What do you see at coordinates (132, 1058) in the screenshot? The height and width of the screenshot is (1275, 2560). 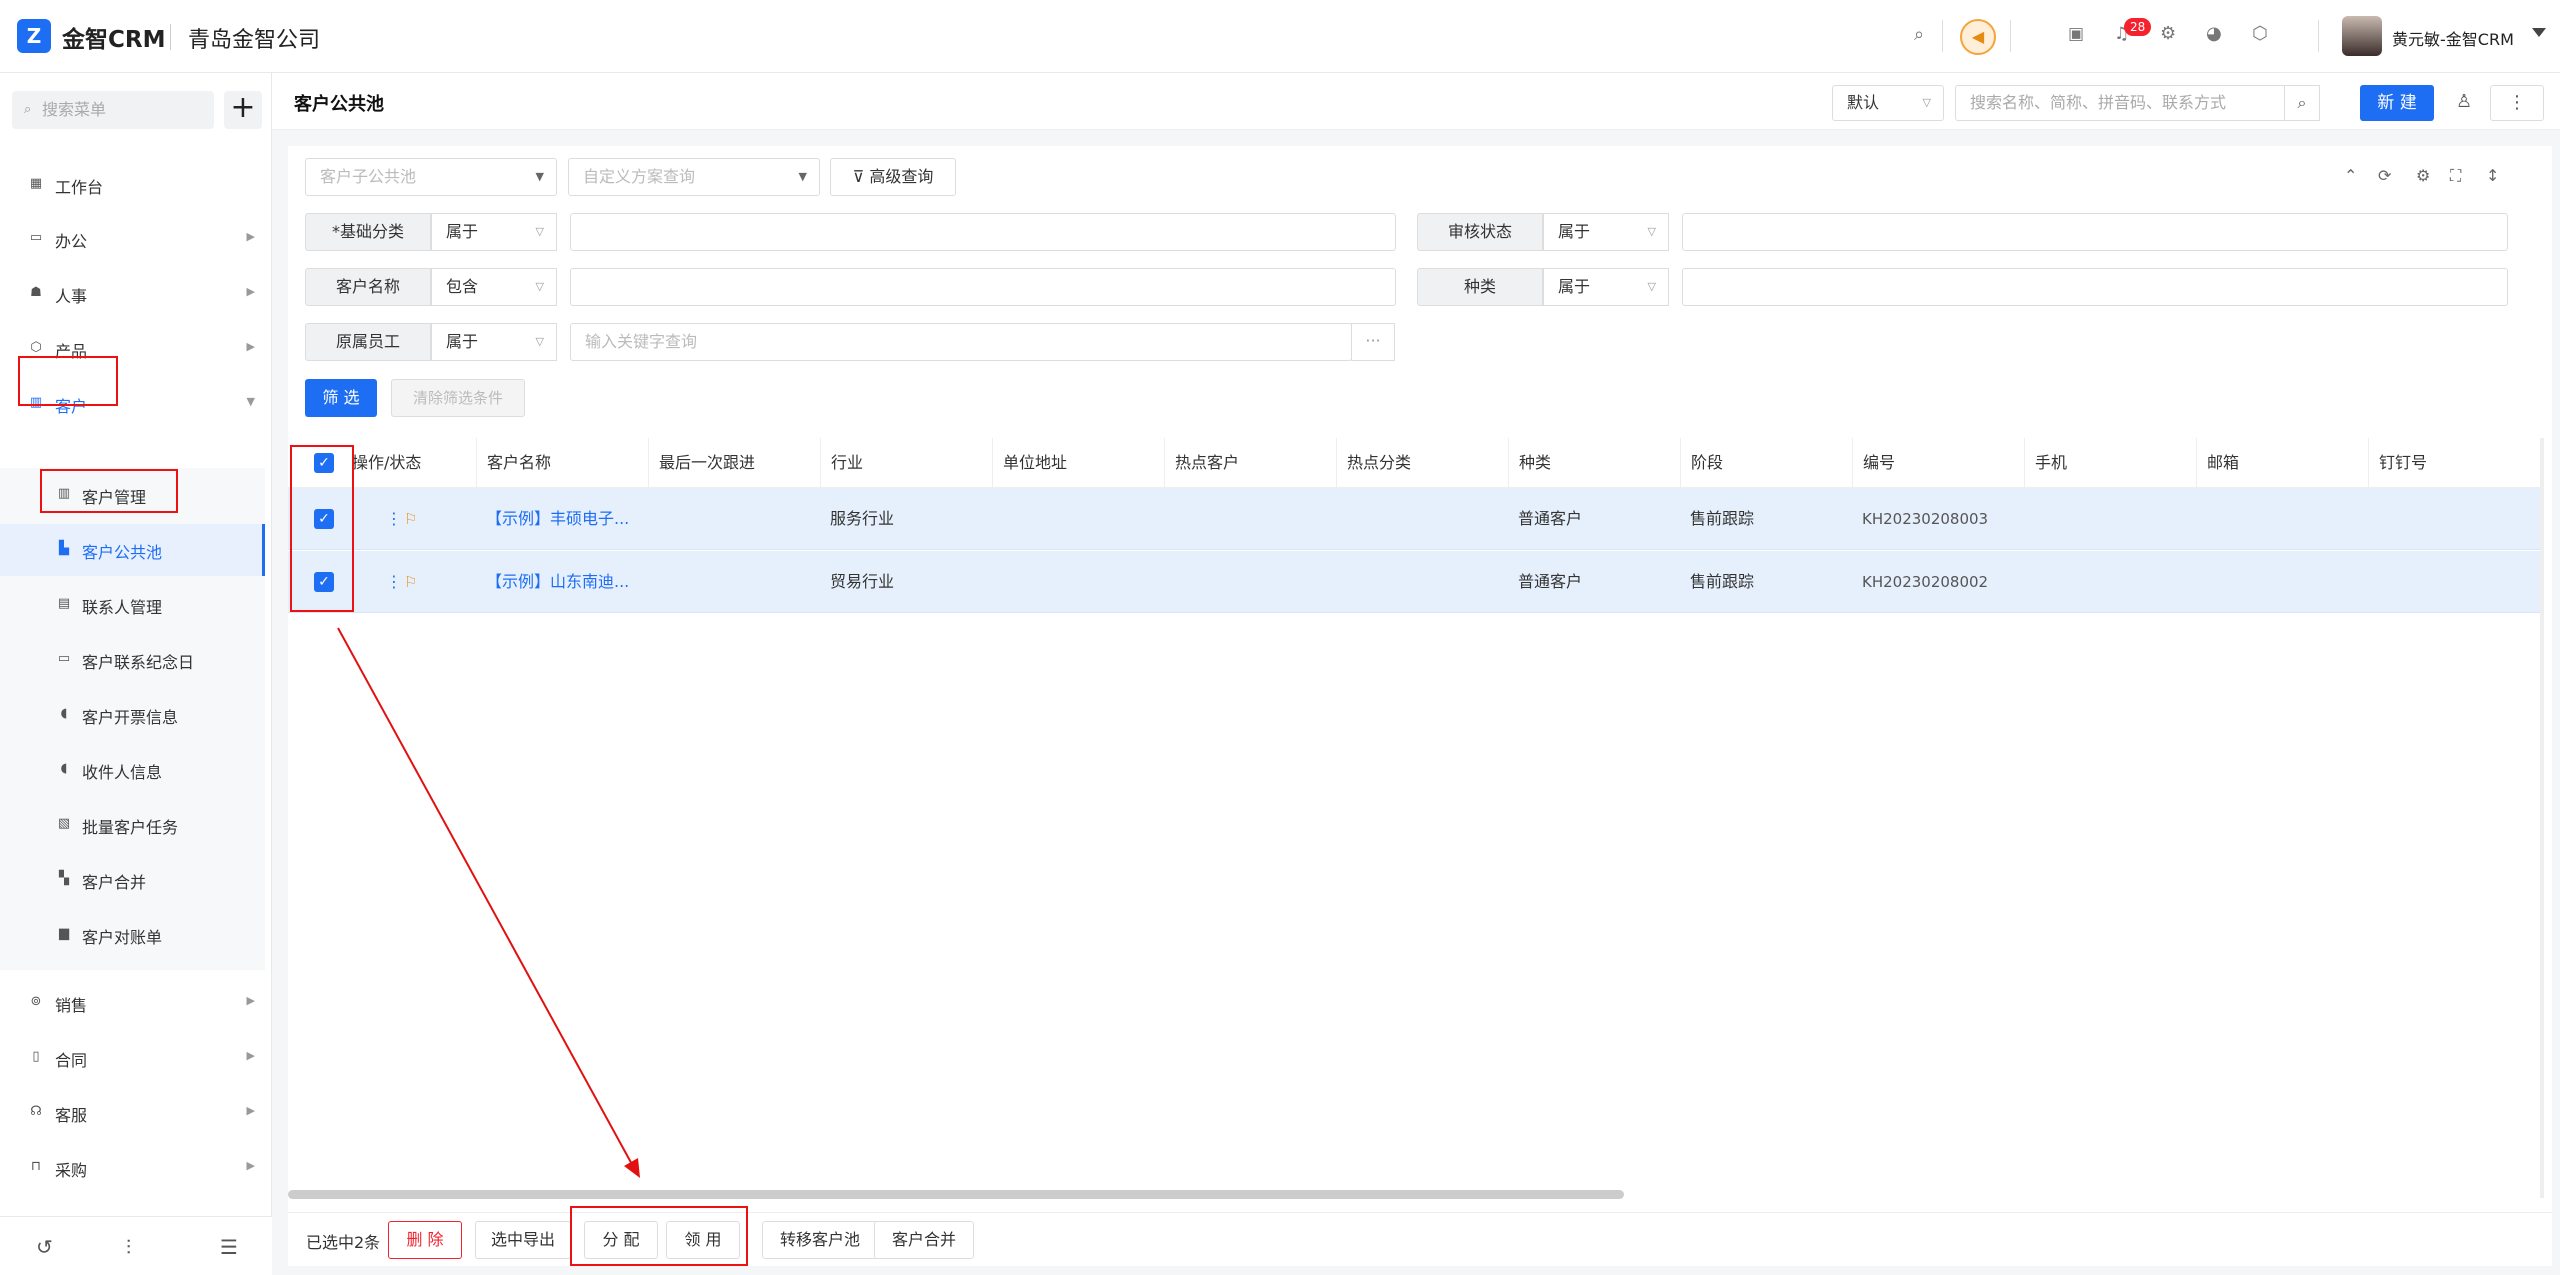 I see `sidebar-item-contract: ▯ 合同 ▶` at bounding box center [132, 1058].